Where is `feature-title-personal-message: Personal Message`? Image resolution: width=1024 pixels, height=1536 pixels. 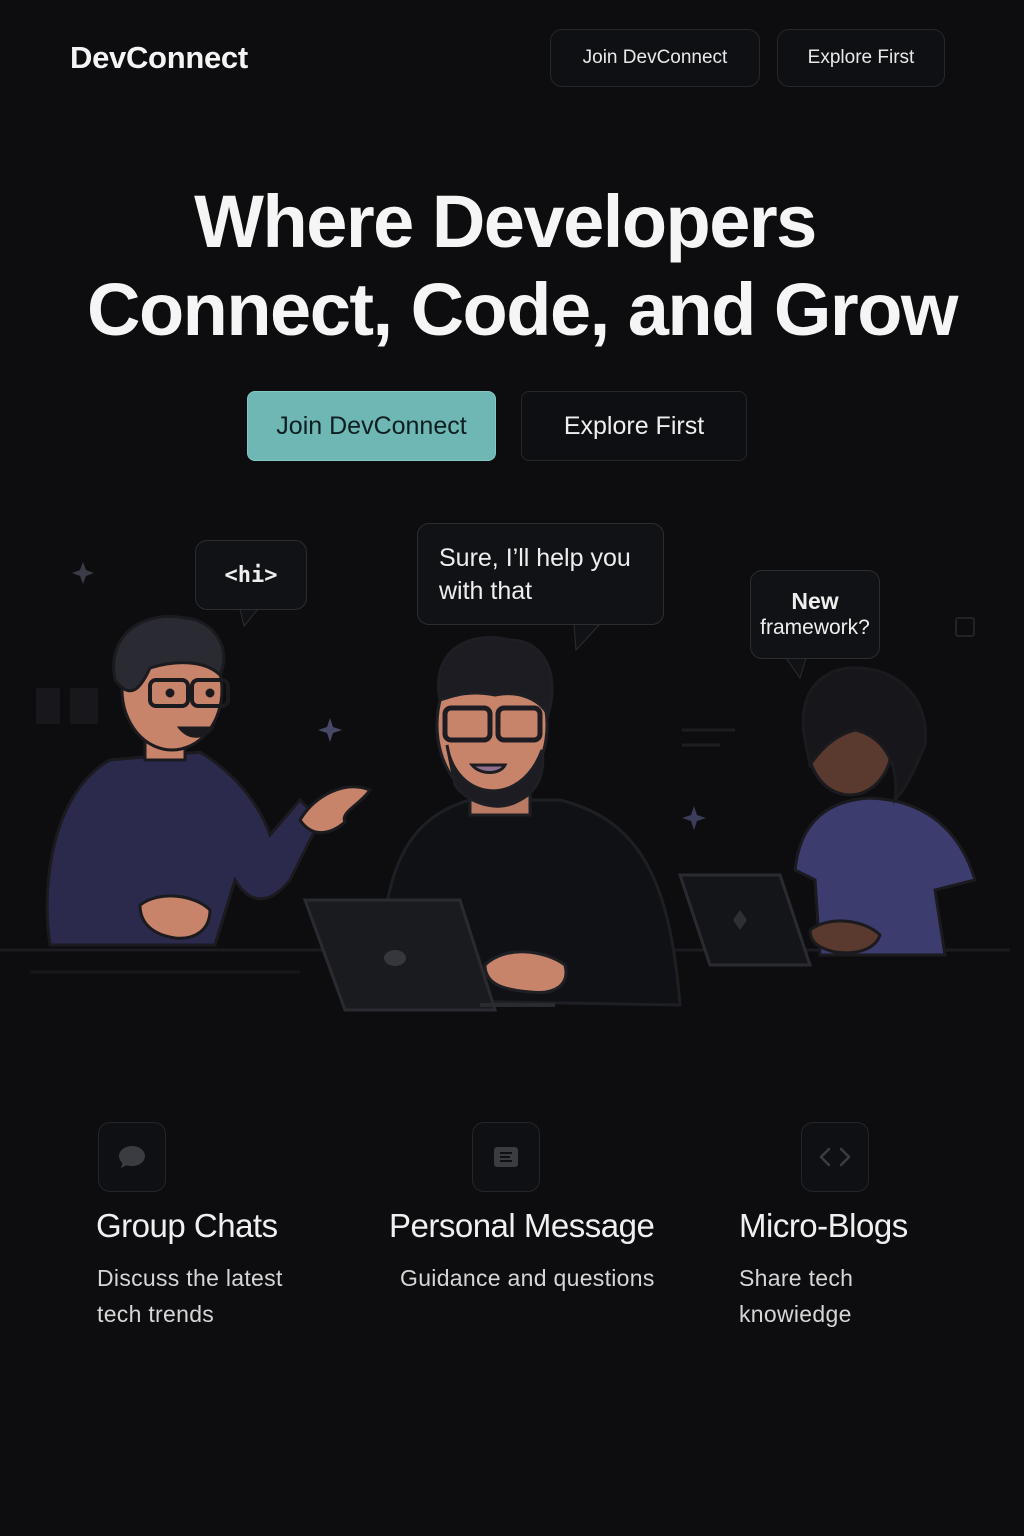 feature-title-personal-message: Personal Message is located at coordinates (522, 1225).